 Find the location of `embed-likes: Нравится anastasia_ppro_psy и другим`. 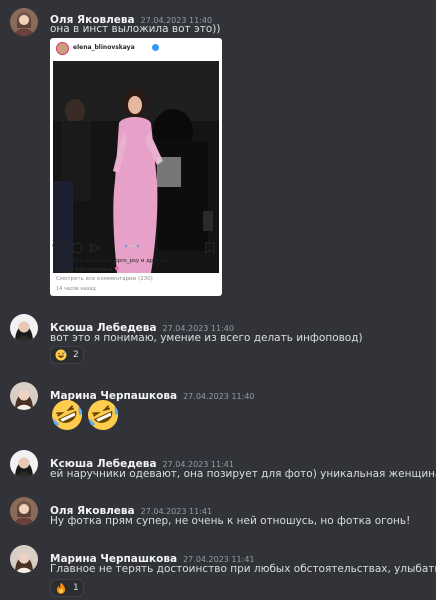

embed-likes: Нравится anastasia_ppro_psy и другим is located at coordinates (112, 261).